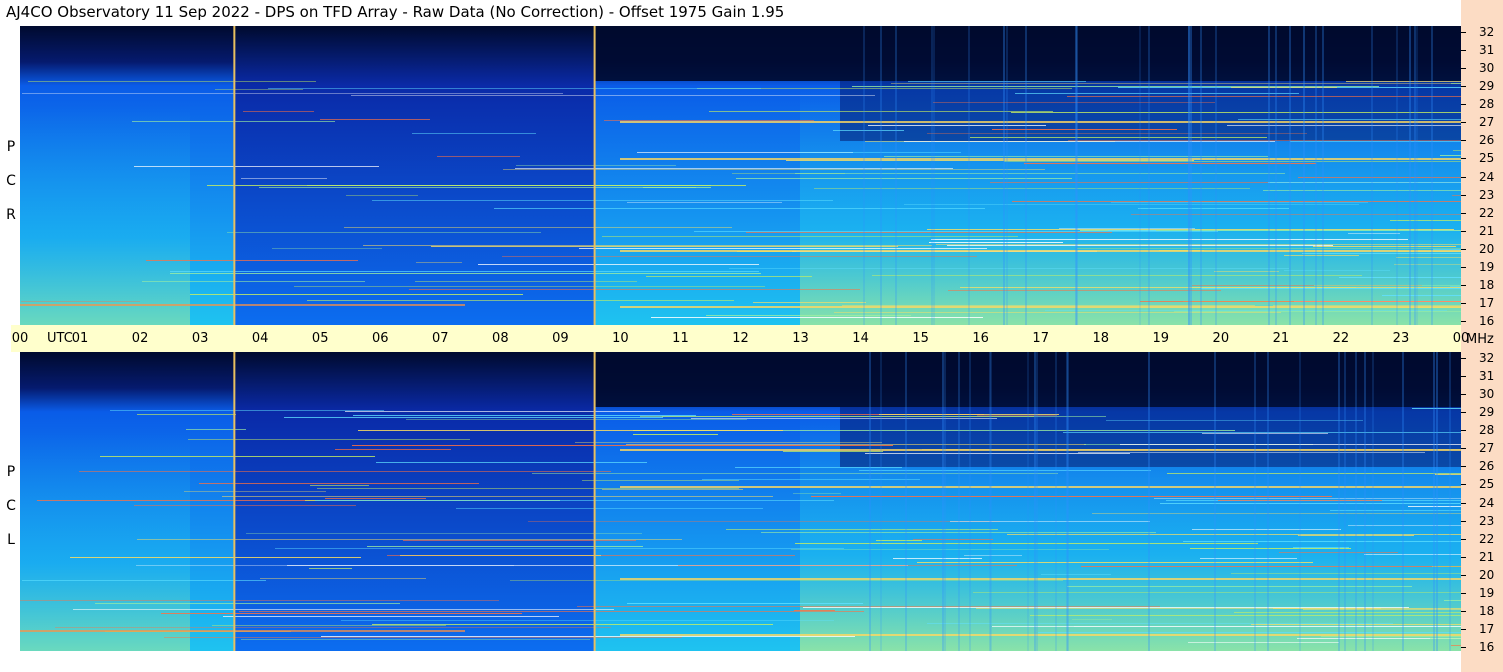 This screenshot has width=1503, height=672. What do you see at coordinates (80, 338) in the screenshot?
I see `utc-tick-label: 01` at bounding box center [80, 338].